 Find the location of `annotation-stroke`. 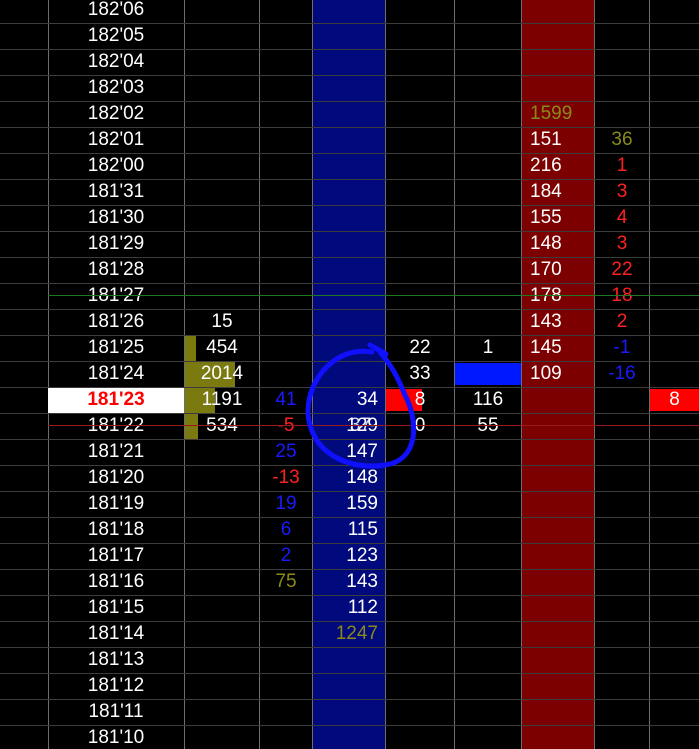

annotation-stroke is located at coordinates (361, 405).